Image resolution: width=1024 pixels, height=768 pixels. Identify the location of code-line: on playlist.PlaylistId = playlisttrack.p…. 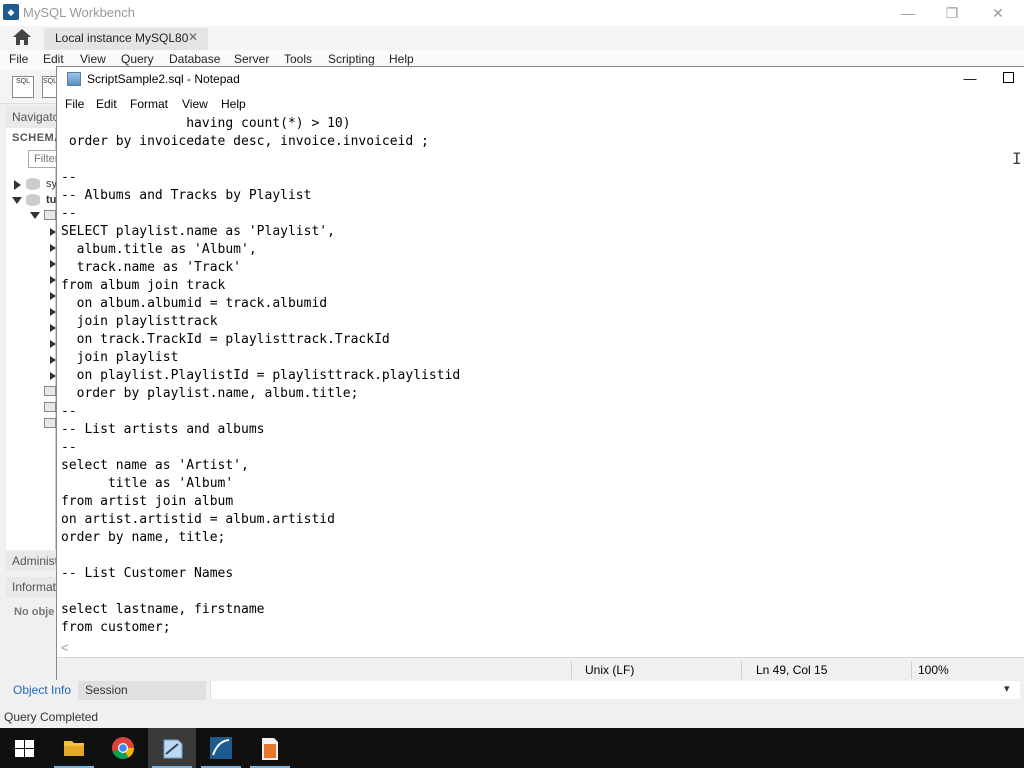
(261, 375).